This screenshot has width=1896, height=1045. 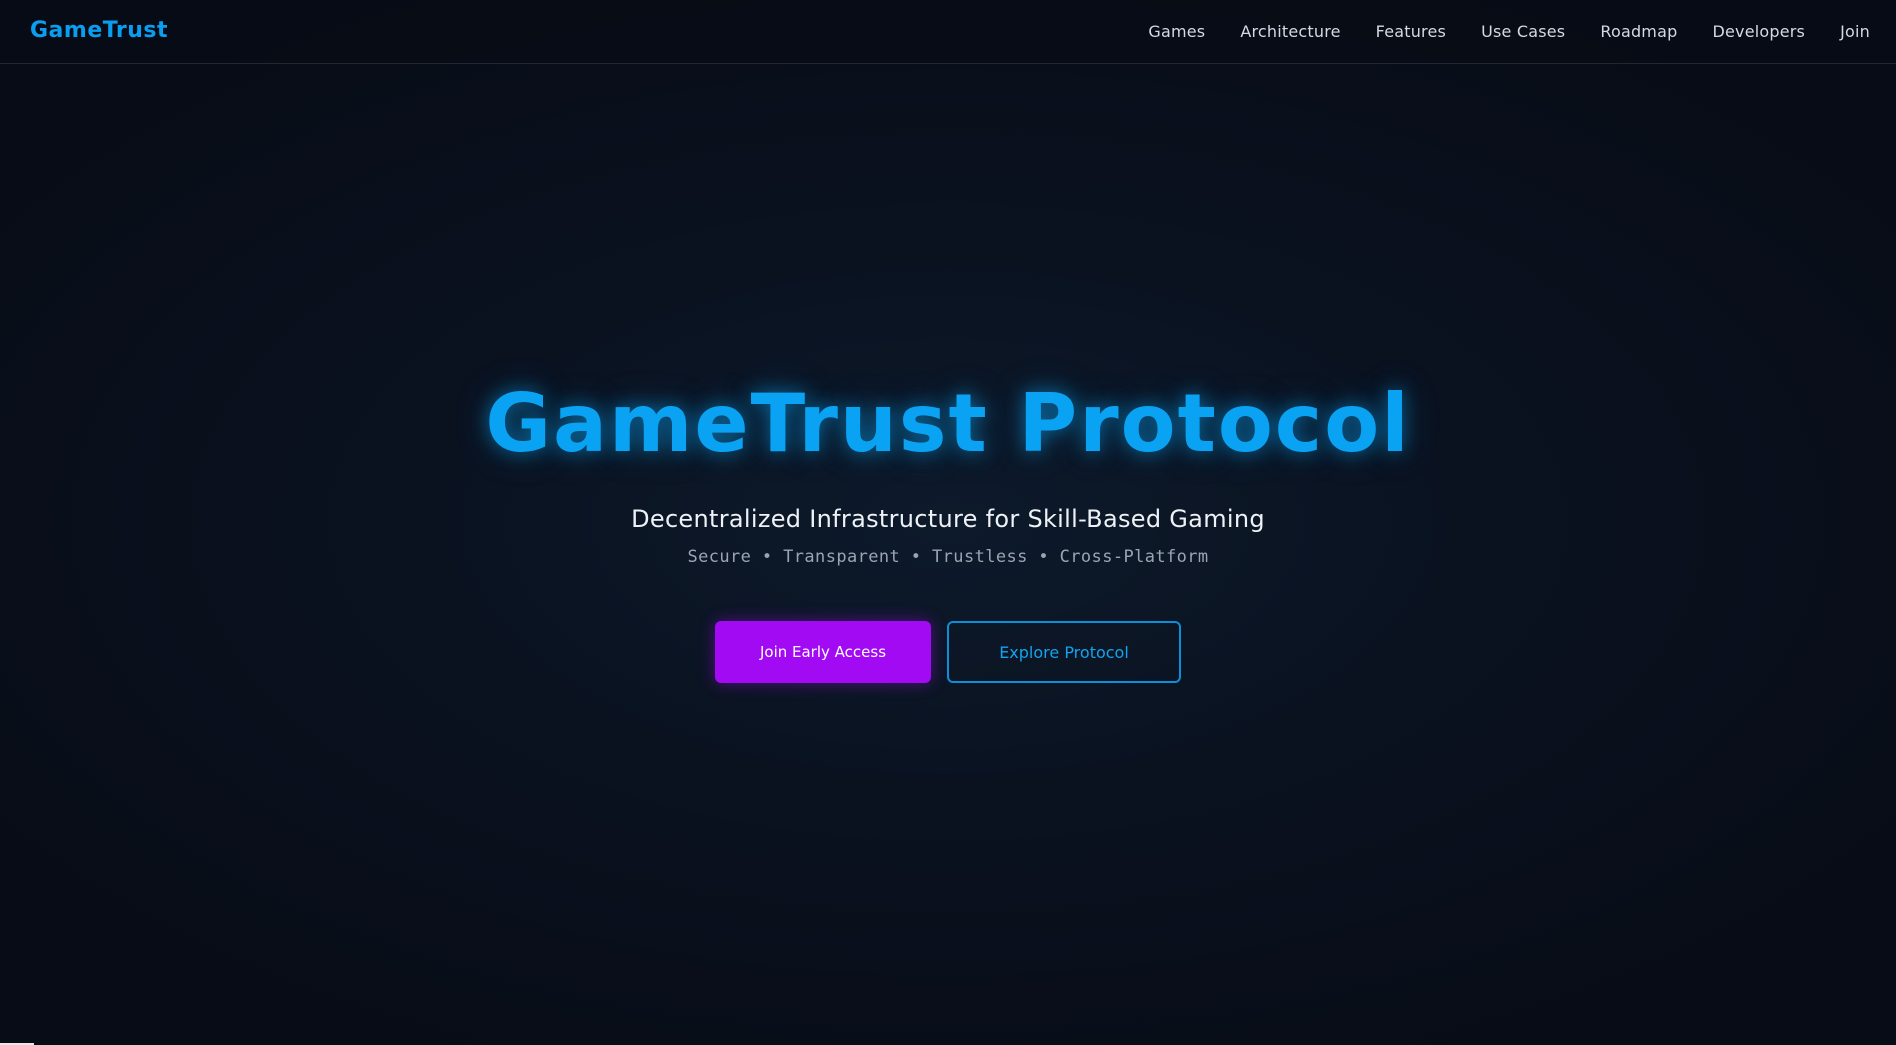 I want to click on nav-link-developers: Developers, so click(x=1758, y=31).